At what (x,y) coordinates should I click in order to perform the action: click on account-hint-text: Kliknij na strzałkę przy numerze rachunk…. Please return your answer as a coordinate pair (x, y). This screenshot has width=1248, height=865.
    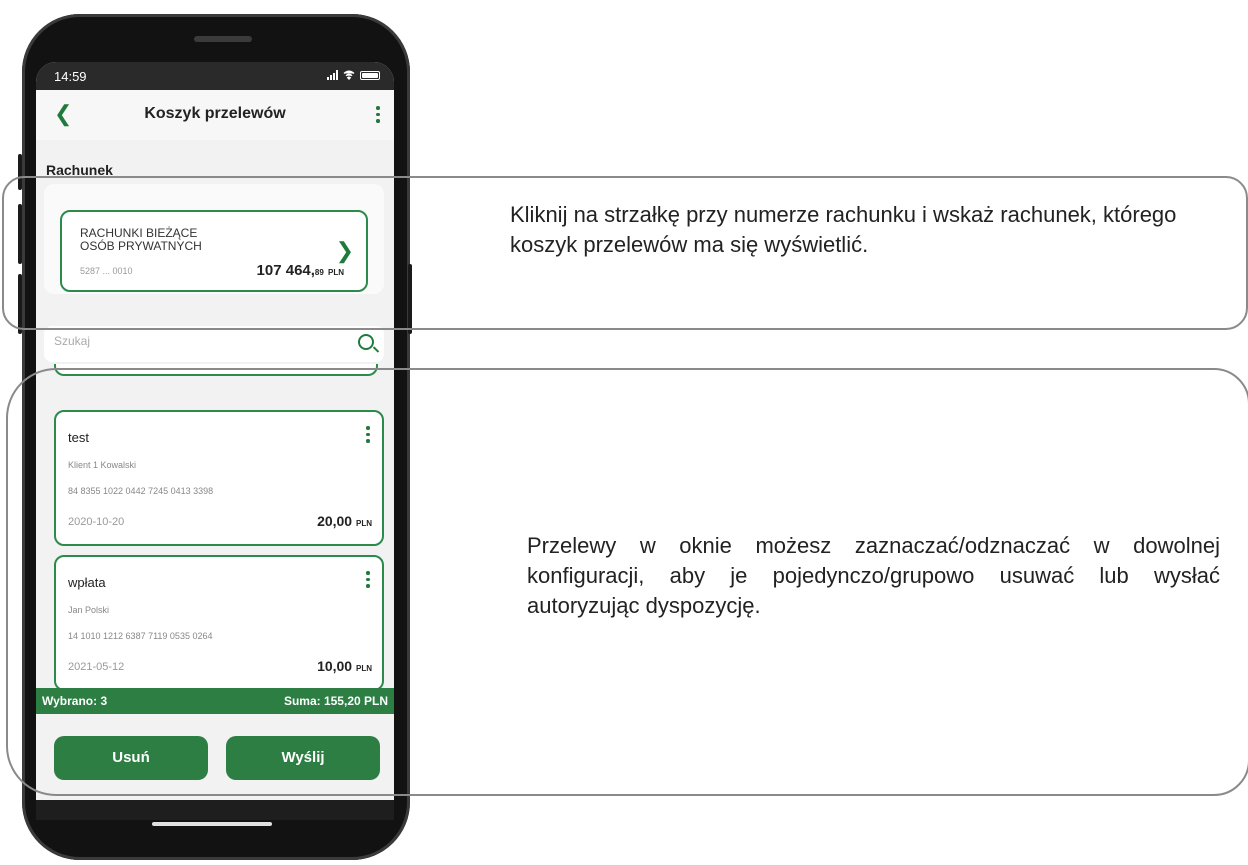
    Looking at the image, I should click on (843, 229).